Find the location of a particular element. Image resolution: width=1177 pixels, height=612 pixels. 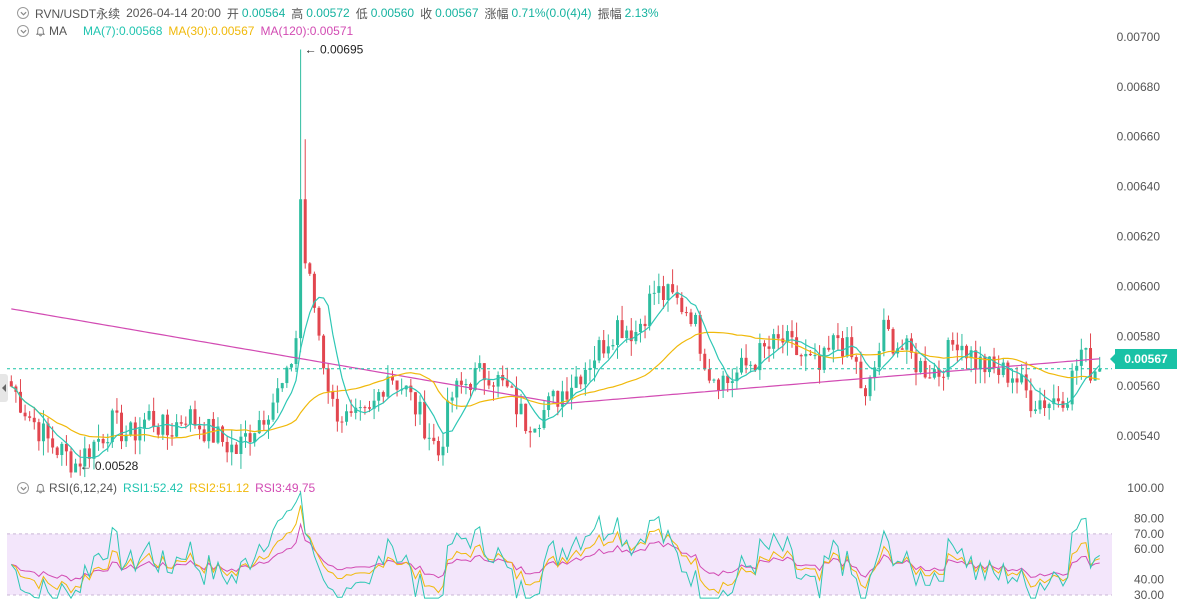

rsi-axis-tick: 80.00 is located at coordinates (1149, 519).